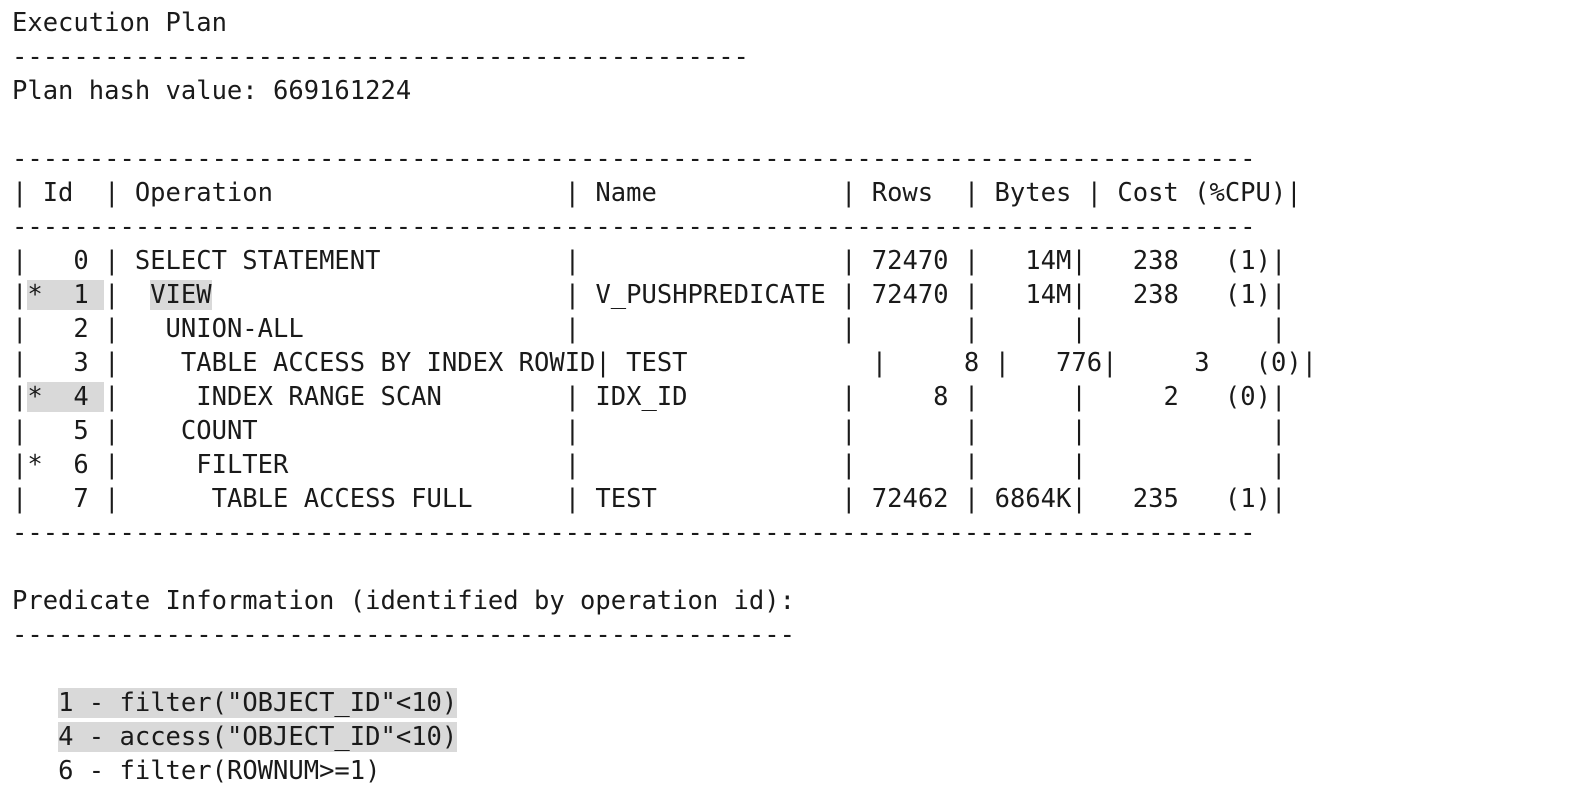 The height and width of the screenshot is (796, 1572). I want to click on predicate-entry-6-id: 6, so click(66, 771).